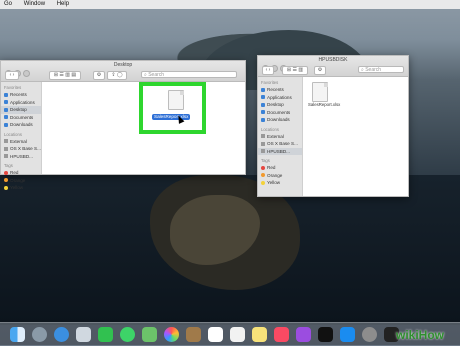  What do you see at coordinates (117, 75) in the screenshot?
I see `share-button: ⇪ ◯` at bounding box center [117, 75].